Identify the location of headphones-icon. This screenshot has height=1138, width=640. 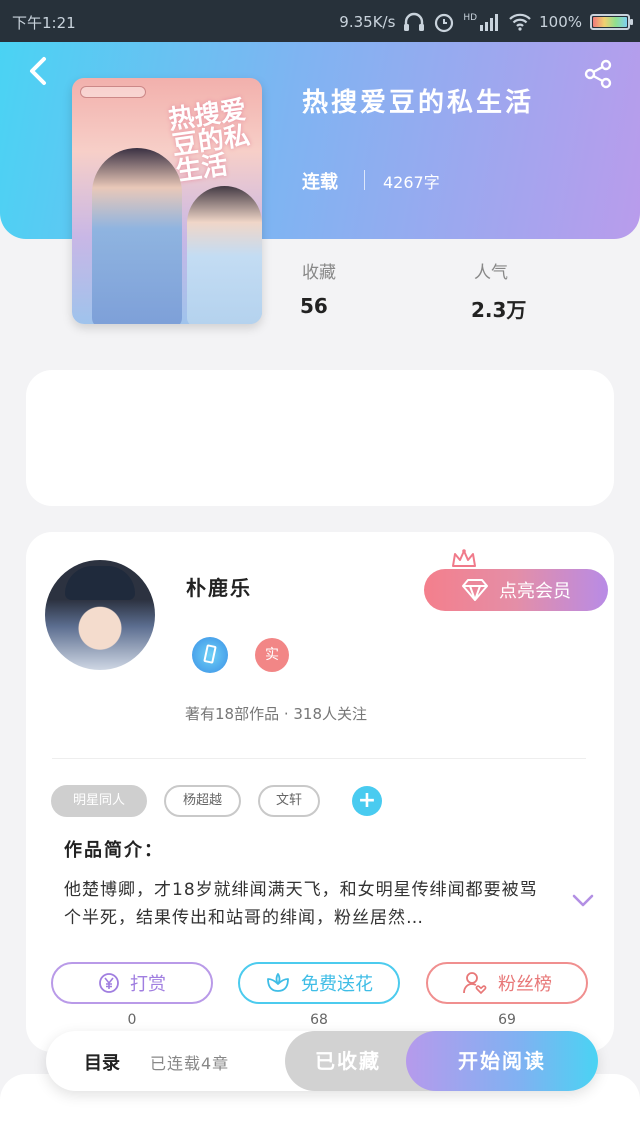
(414, 21).